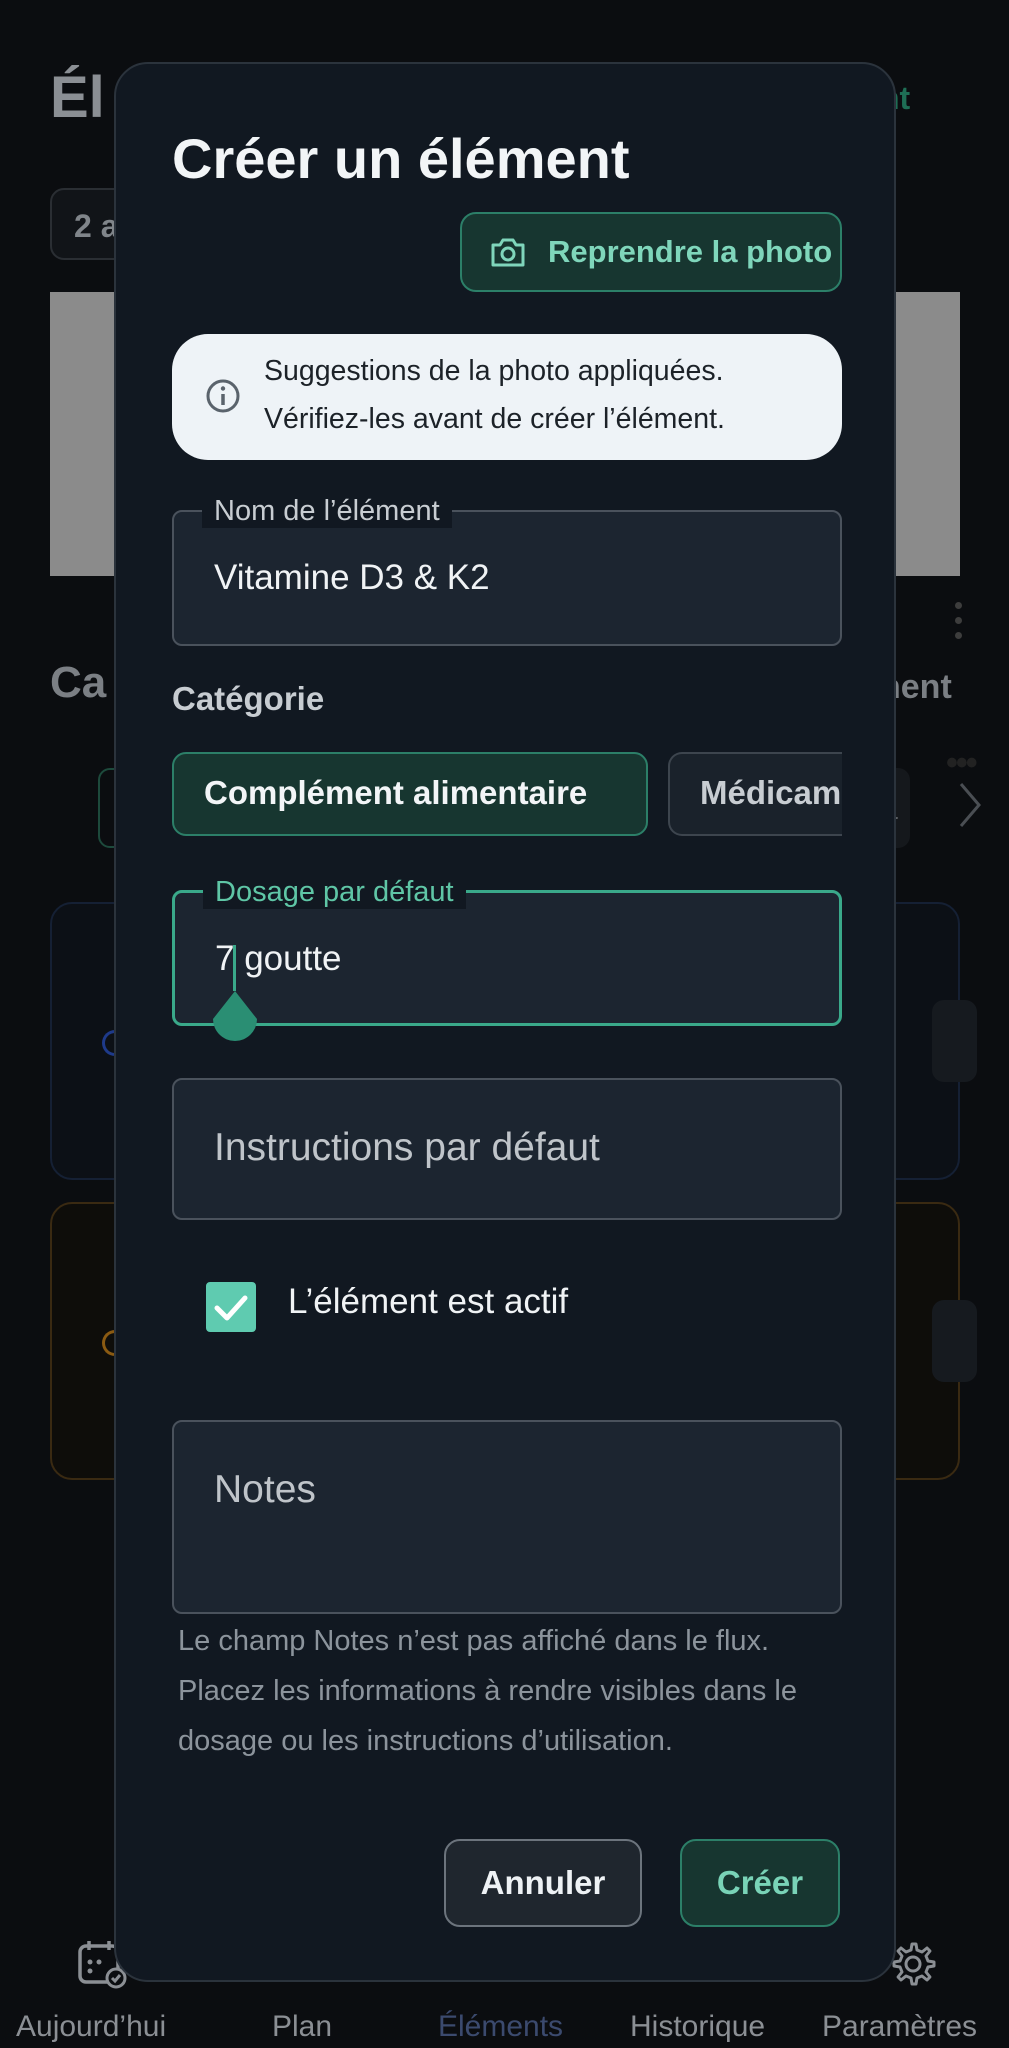  I want to click on instructions-placeholder: Instructions par défaut, so click(407, 1147).